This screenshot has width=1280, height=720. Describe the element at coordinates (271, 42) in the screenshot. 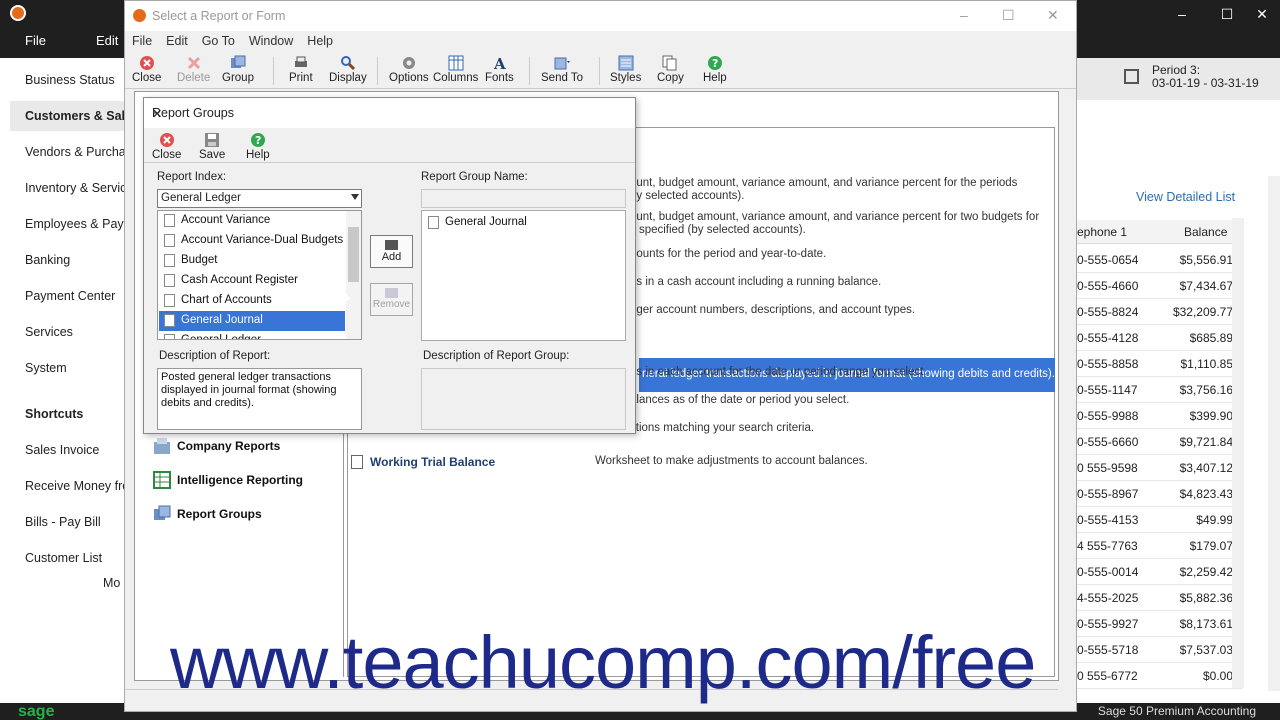

I see `rw-menu-window: Window` at that location.